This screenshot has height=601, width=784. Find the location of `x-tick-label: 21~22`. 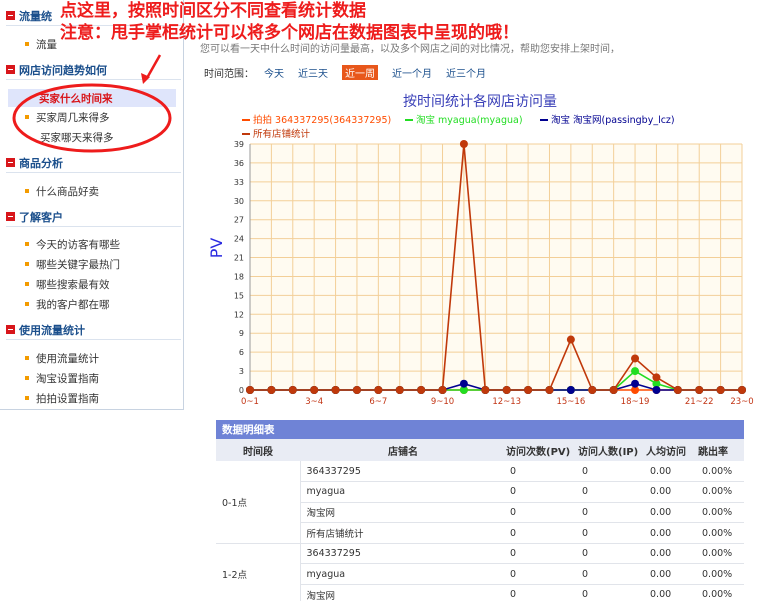

x-tick-label: 21~22 is located at coordinates (699, 402).